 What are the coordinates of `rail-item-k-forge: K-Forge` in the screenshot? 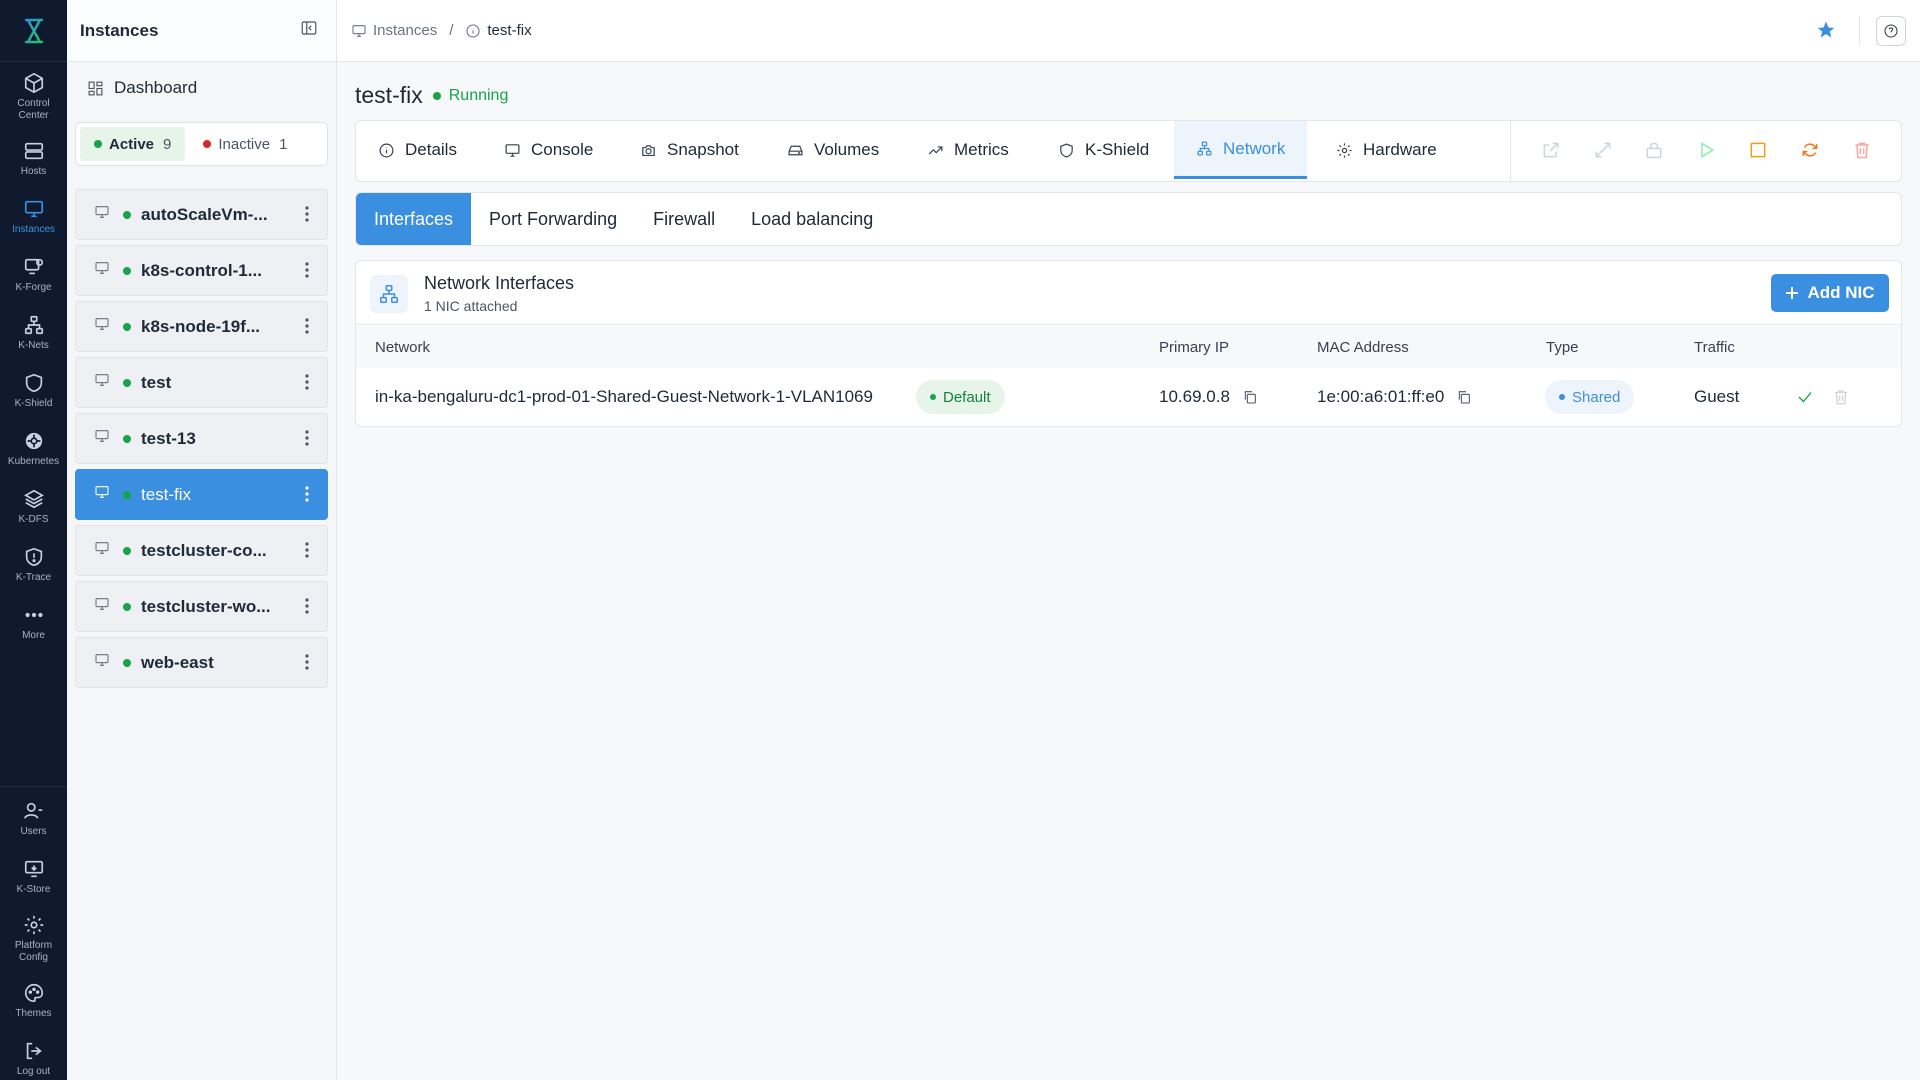 It's located at (33, 275).